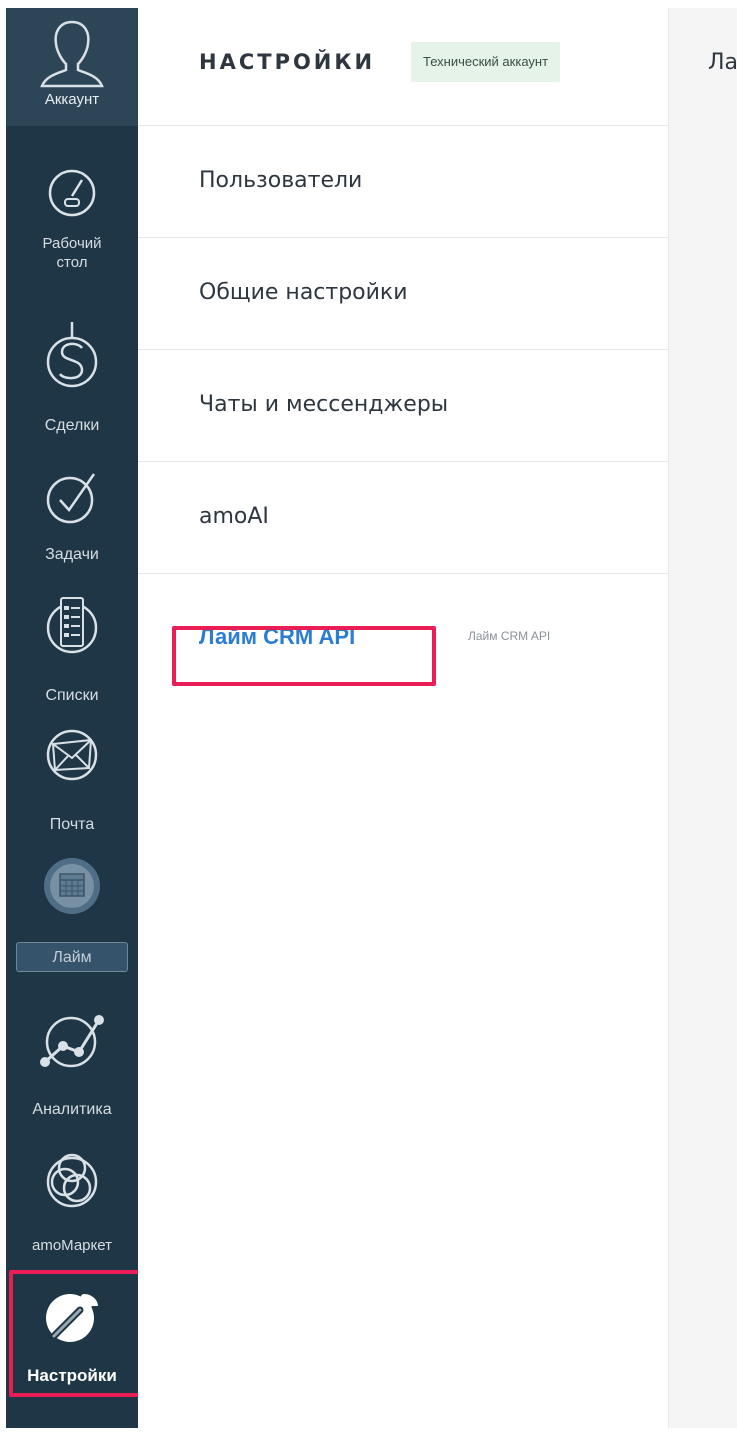 The height and width of the screenshot is (1436, 737). Describe the element at coordinates (72, 99) in the screenshot. I see `nav-label-account: Аккаунт` at that location.